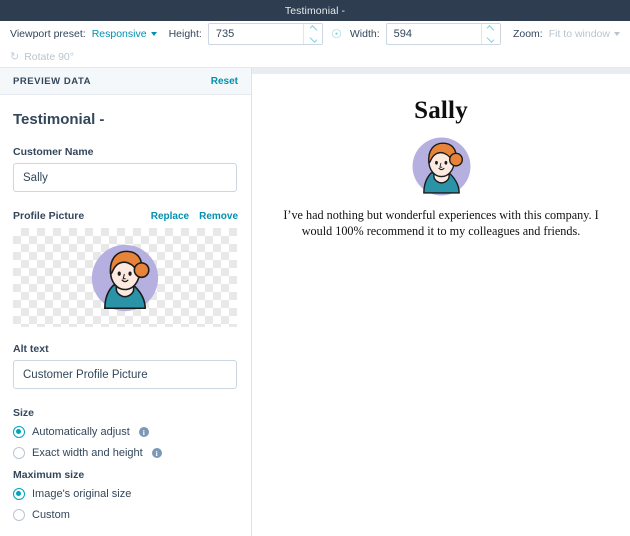 Image resolution: width=630 pixels, height=536 pixels. I want to click on rotate-icon: ↻, so click(14, 57).